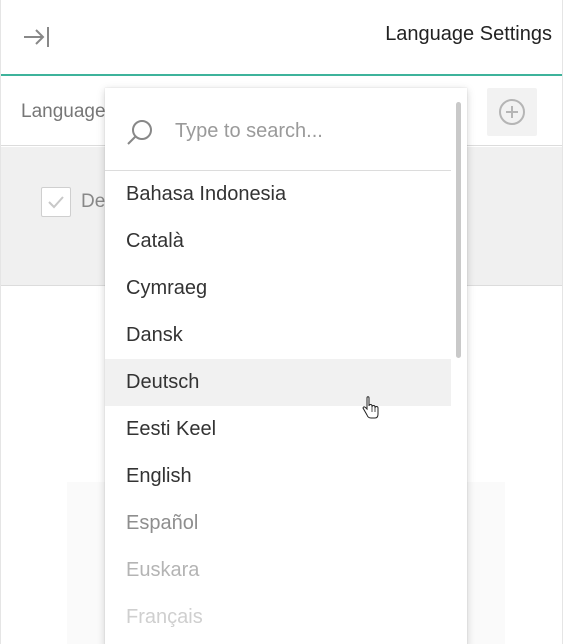  Describe the element at coordinates (278, 523) in the screenshot. I see `option-espanol: Español` at that location.